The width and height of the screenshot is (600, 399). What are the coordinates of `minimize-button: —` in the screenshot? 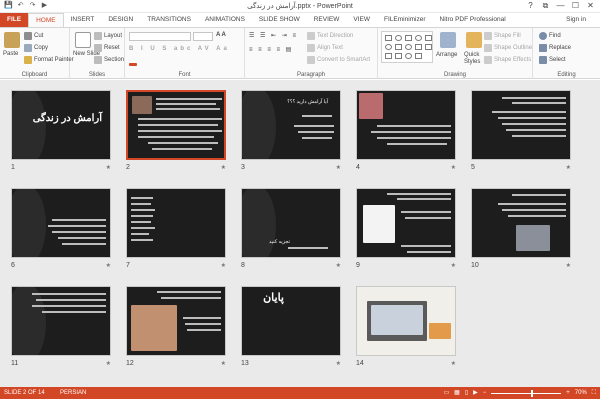 It's located at (560, 6).